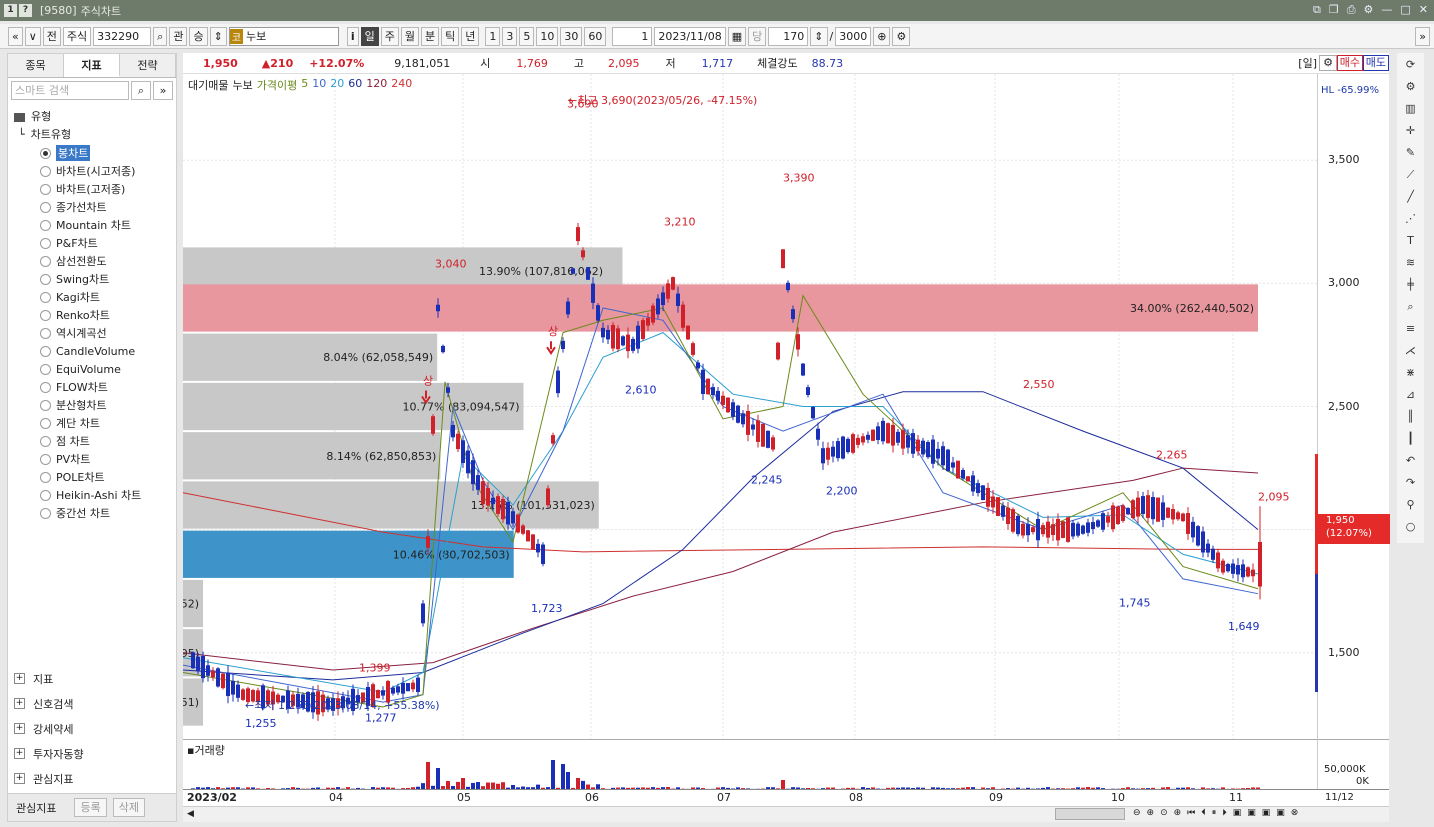  Describe the element at coordinates (493, 36) in the screenshot. I see `interval-1-button: 1` at that location.